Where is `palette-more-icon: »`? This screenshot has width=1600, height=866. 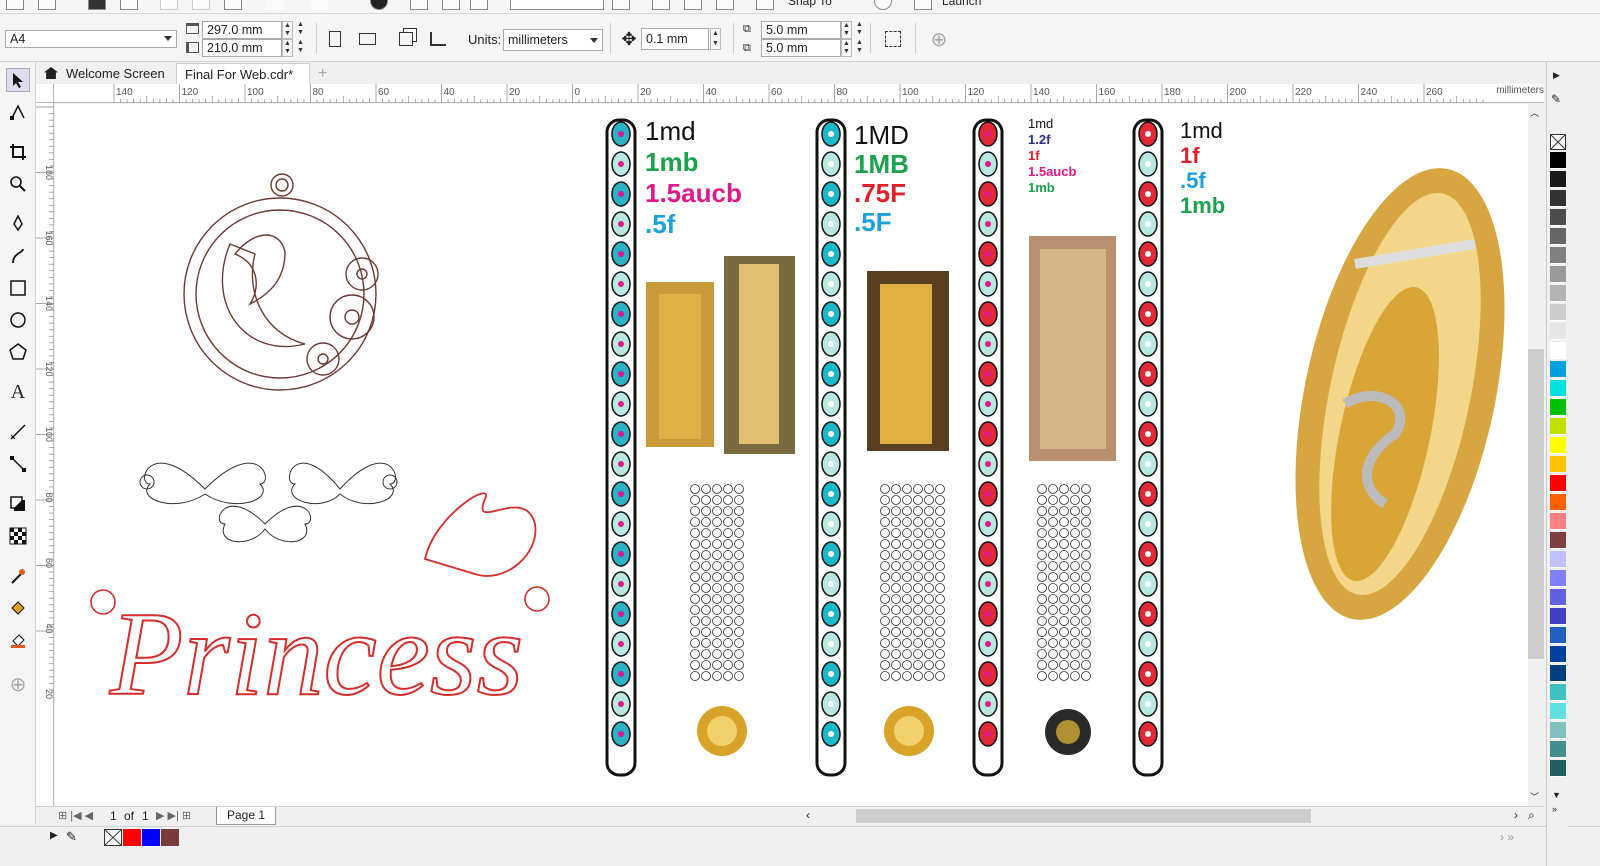
palette-more-icon: » is located at coordinates (1554, 809).